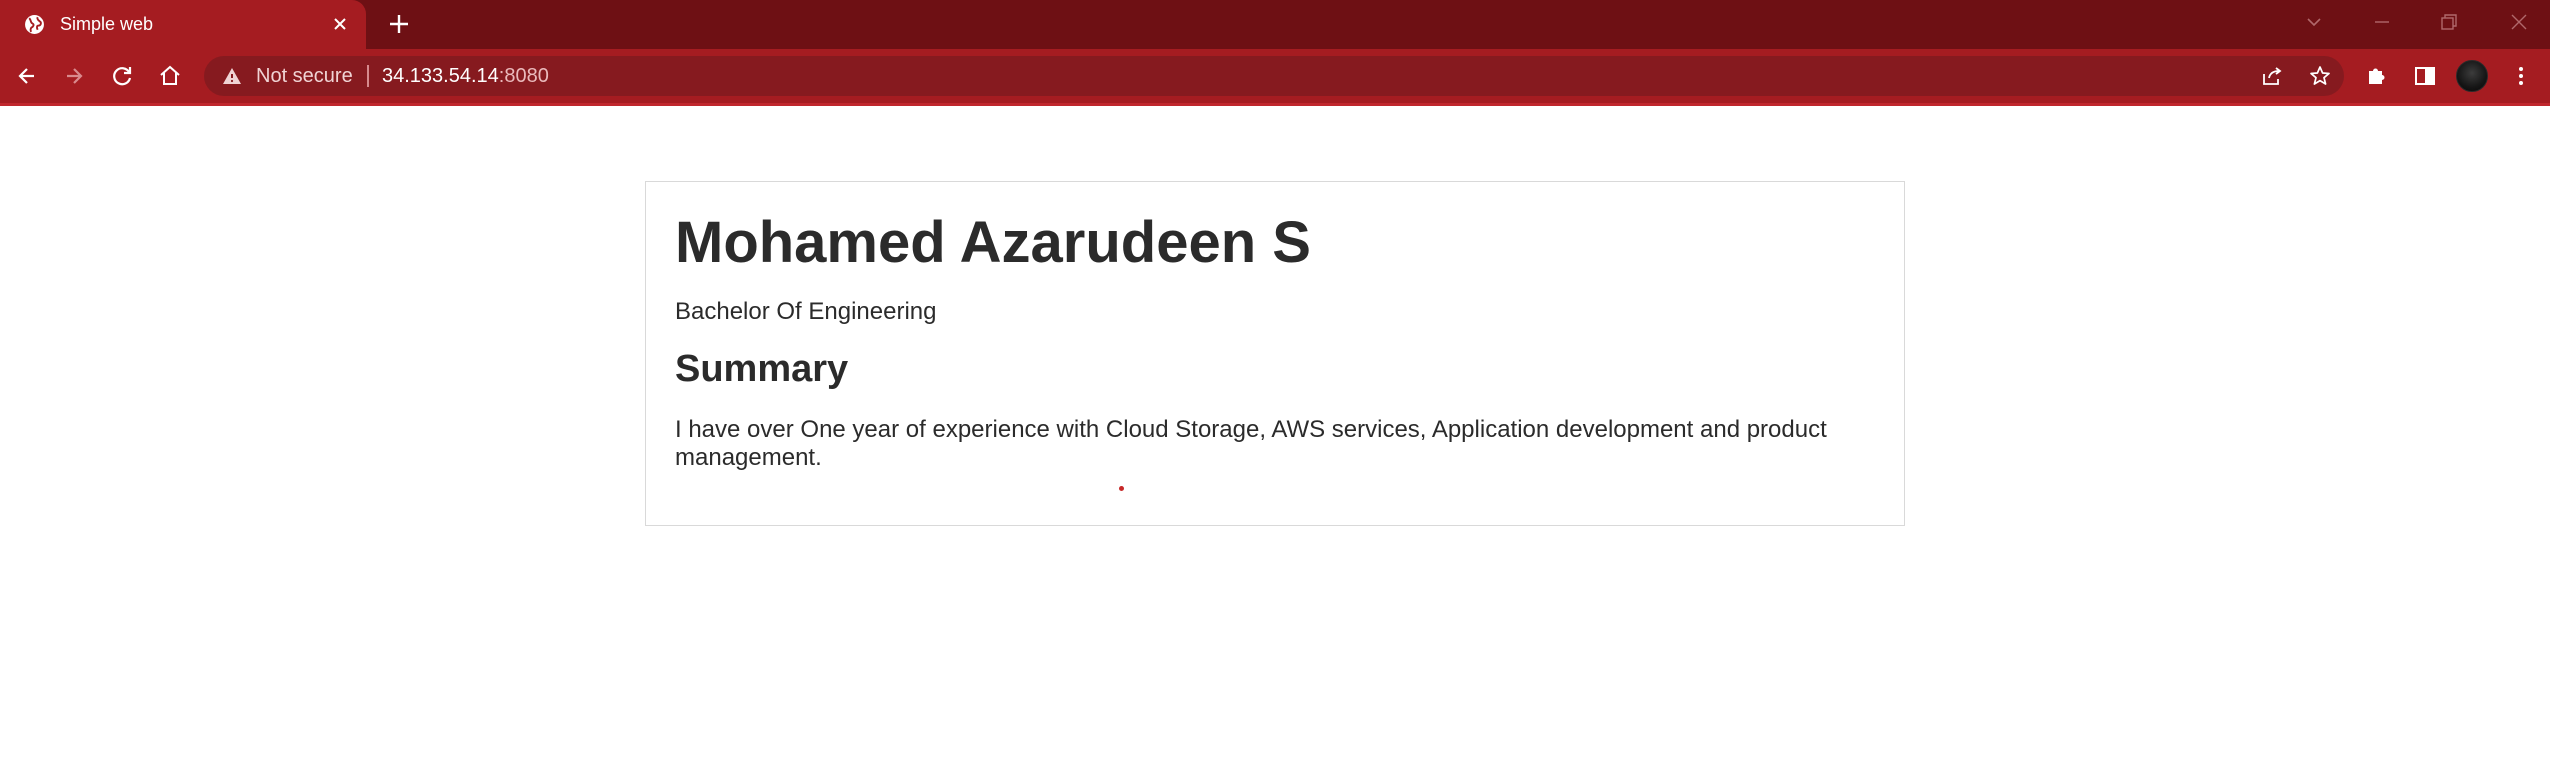 This screenshot has height=780, width=2550. Describe the element at coordinates (993, 242) in the screenshot. I see `page-title: Mohamed Azarudeen S` at that location.